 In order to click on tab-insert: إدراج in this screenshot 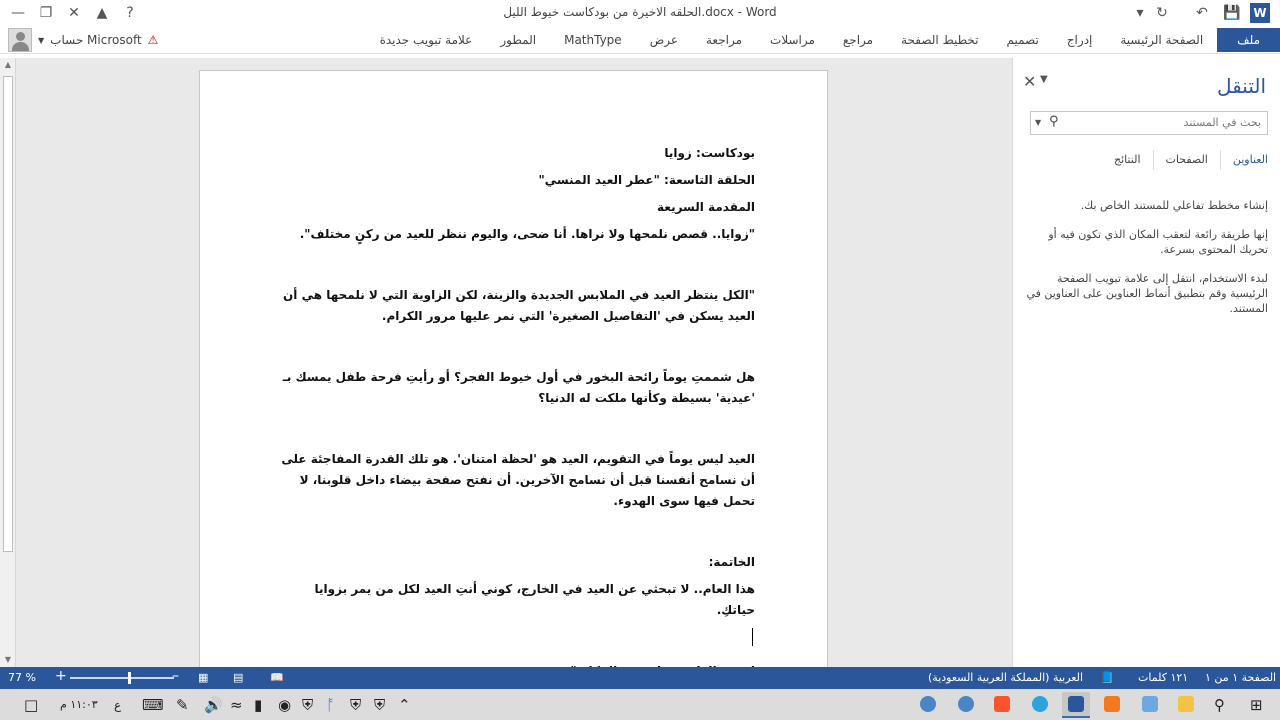, I will do `click(1080, 40)`.